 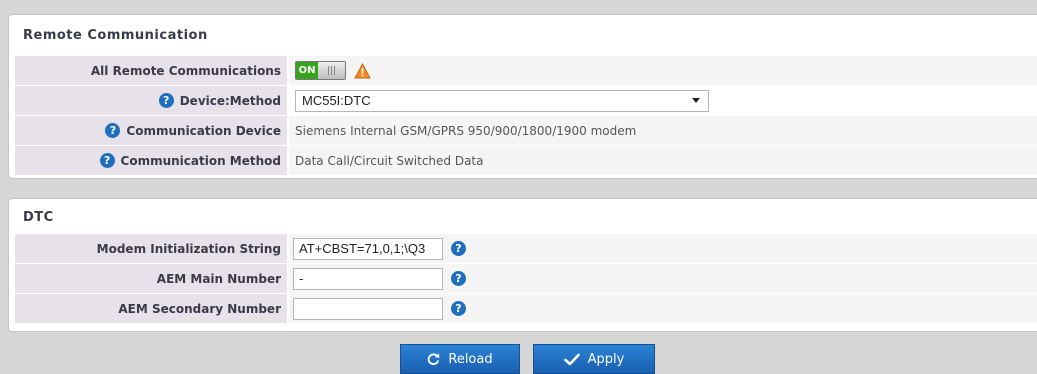 I want to click on apply-label: Apply, so click(x=606, y=359).